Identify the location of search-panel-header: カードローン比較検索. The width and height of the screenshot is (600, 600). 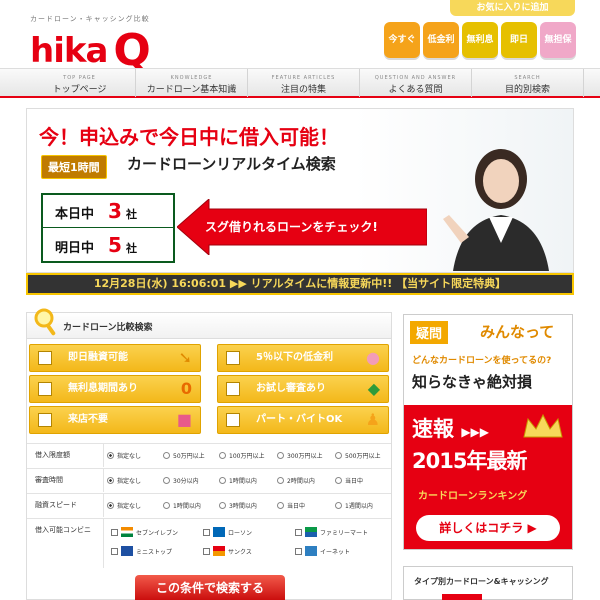
(209, 323).